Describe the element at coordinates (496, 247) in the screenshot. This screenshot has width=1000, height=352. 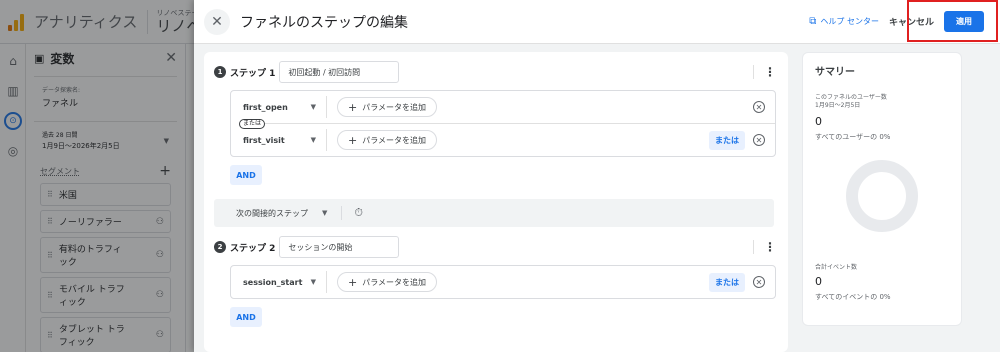
I see `step-header: 2 ステップ 2 セッションの開始 ⋮` at that location.